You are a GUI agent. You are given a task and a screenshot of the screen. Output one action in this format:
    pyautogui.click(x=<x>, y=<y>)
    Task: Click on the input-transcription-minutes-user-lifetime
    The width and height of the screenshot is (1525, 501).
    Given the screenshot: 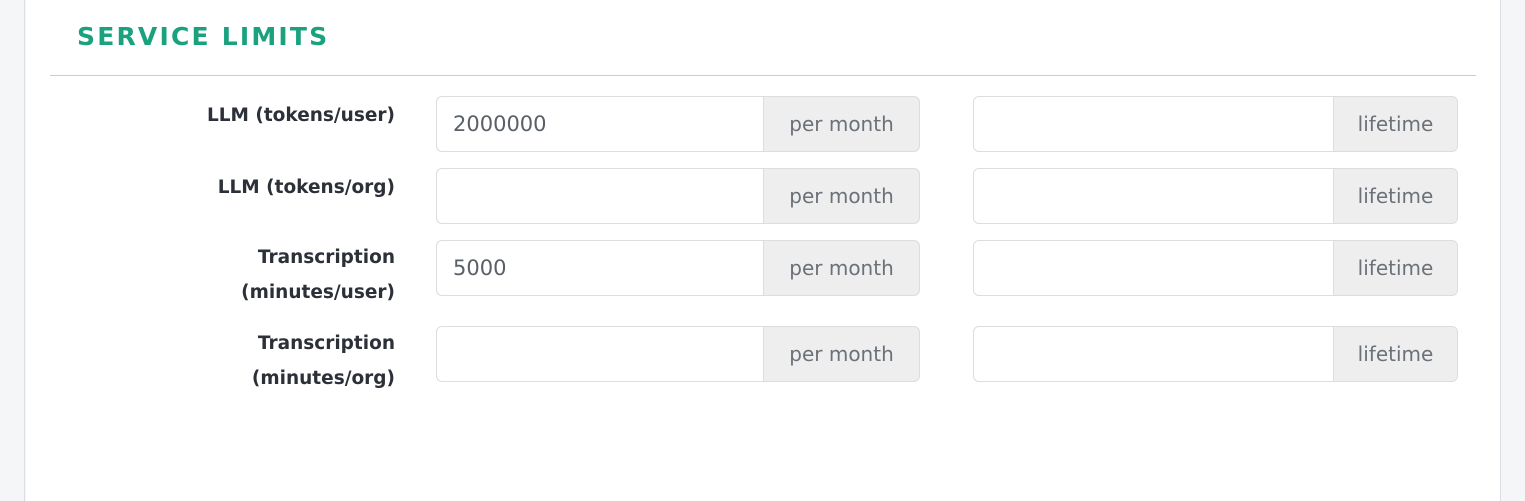 What is the action you would take?
    pyautogui.click(x=1153, y=268)
    